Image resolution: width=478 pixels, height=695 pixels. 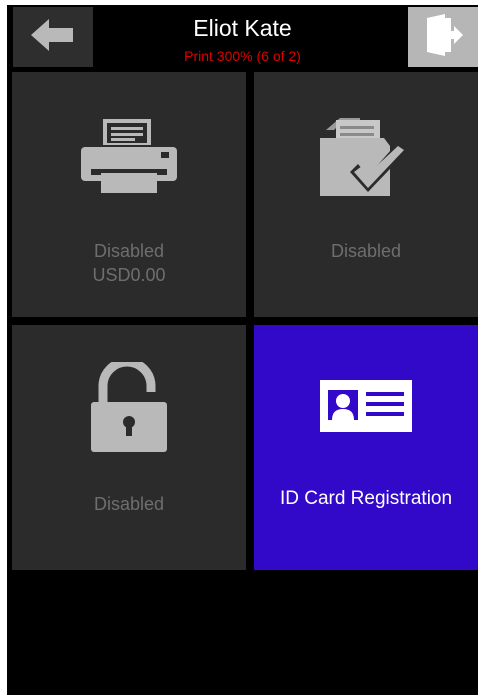 I want to click on tile-documents-label: Disabled, so click(x=366, y=251).